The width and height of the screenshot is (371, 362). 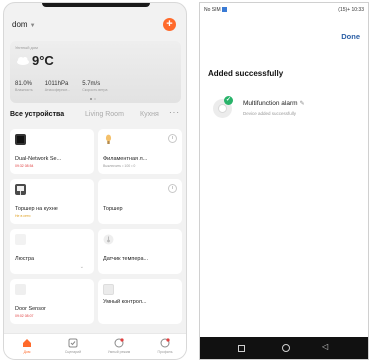 I want to click on home-selector-label: dom, so click(x=20, y=24).